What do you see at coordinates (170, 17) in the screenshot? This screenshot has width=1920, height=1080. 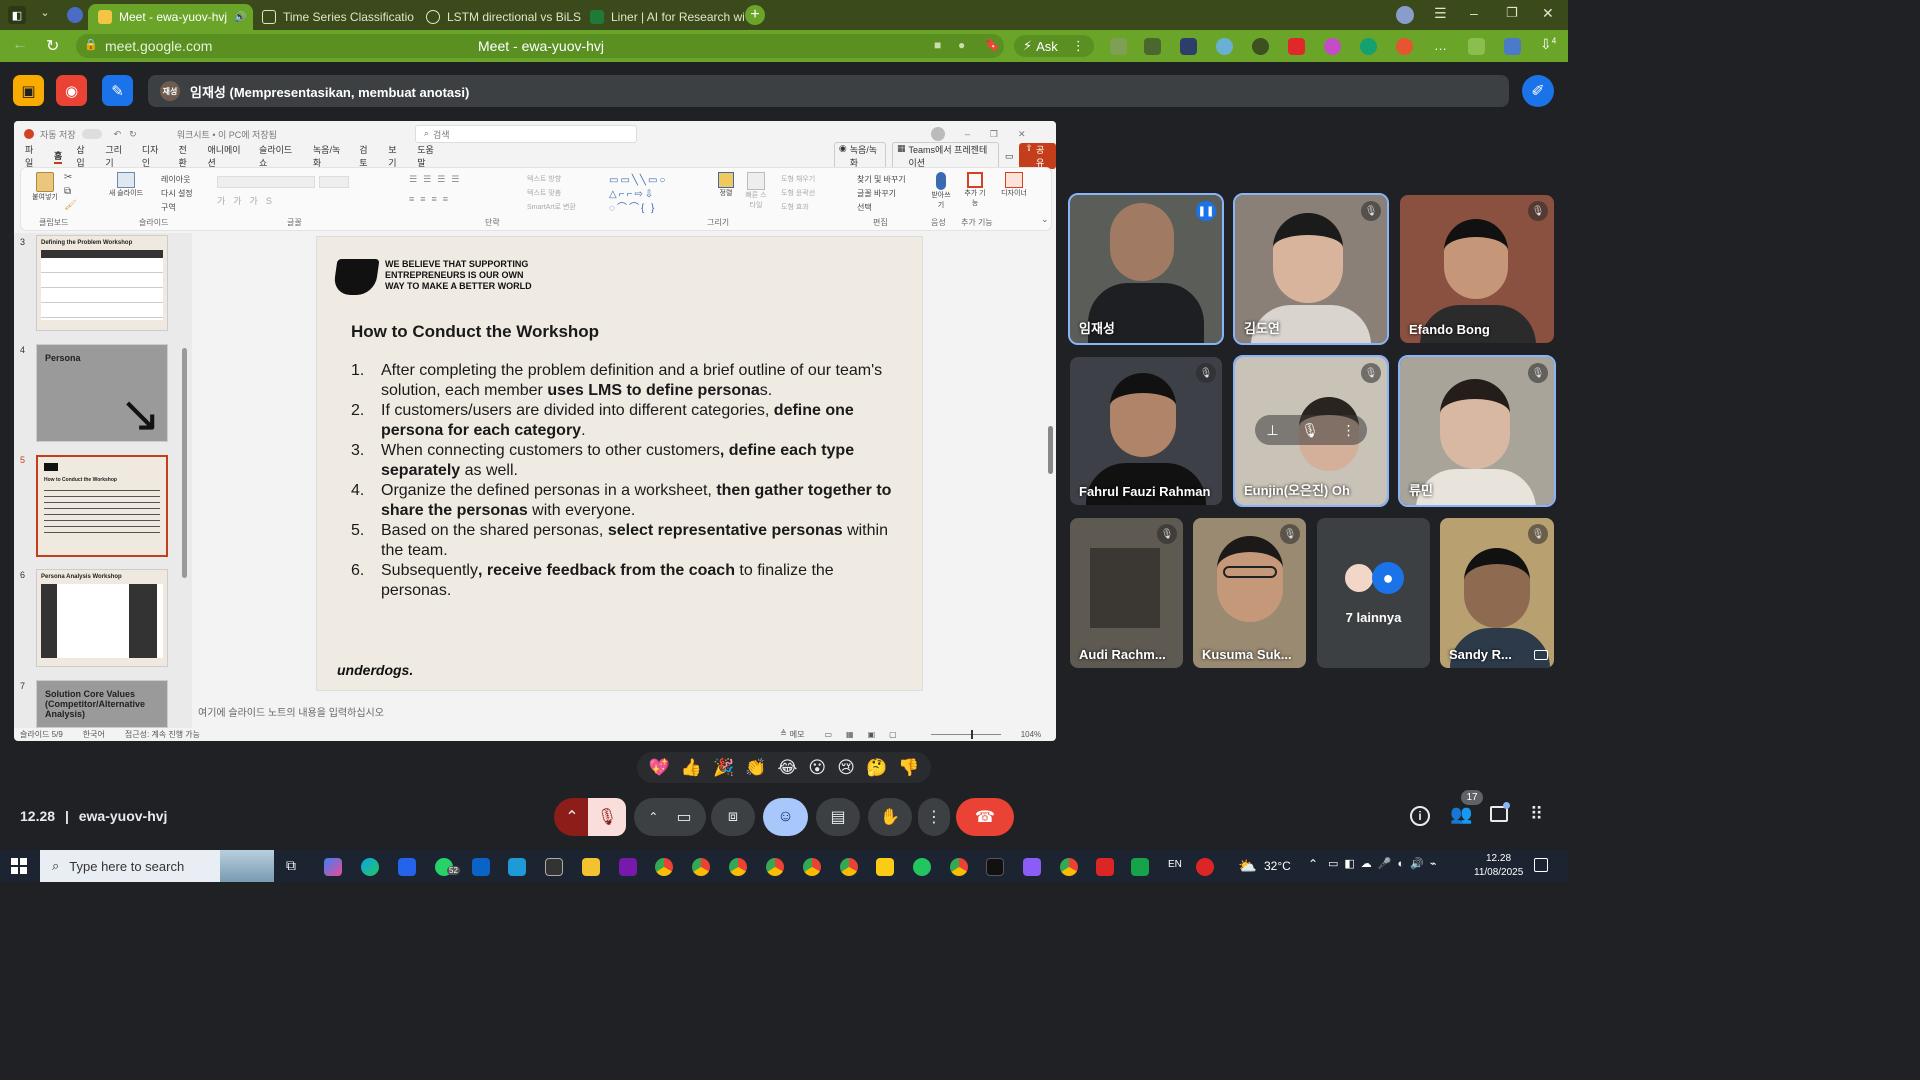 I see `tab-meet: Meet - ewa-yuov-hvj 🔊 ✕` at bounding box center [170, 17].